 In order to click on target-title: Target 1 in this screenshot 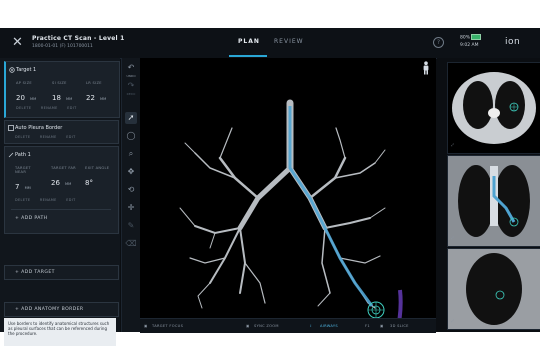, I will do `click(26, 70)`.